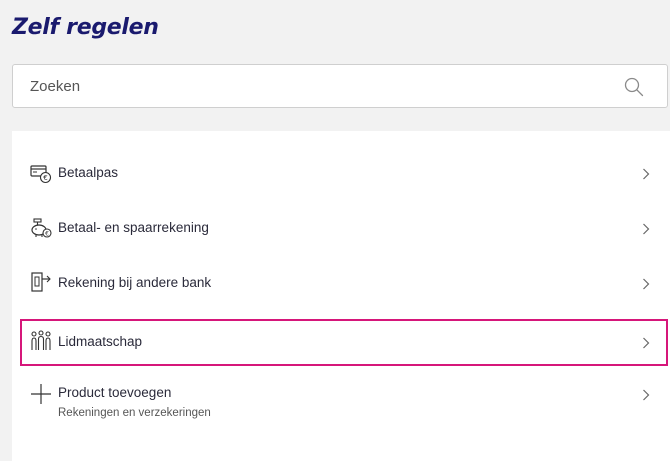 Image resolution: width=670 pixels, height=461 pixels. What do you see at coordinates (88, 172) in the screenshot?
I see `menu-item-label: Betaalpas` at bounding box center [88, 172].